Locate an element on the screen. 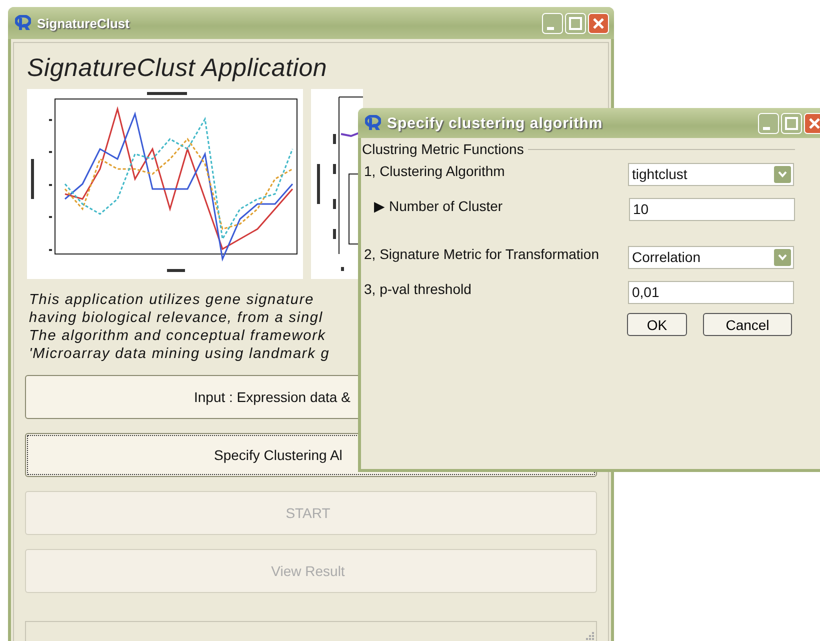 The height and width of the screenshot is (641, 820). group-label: Clustring Metric Functions is located at coordinates (443, 149).